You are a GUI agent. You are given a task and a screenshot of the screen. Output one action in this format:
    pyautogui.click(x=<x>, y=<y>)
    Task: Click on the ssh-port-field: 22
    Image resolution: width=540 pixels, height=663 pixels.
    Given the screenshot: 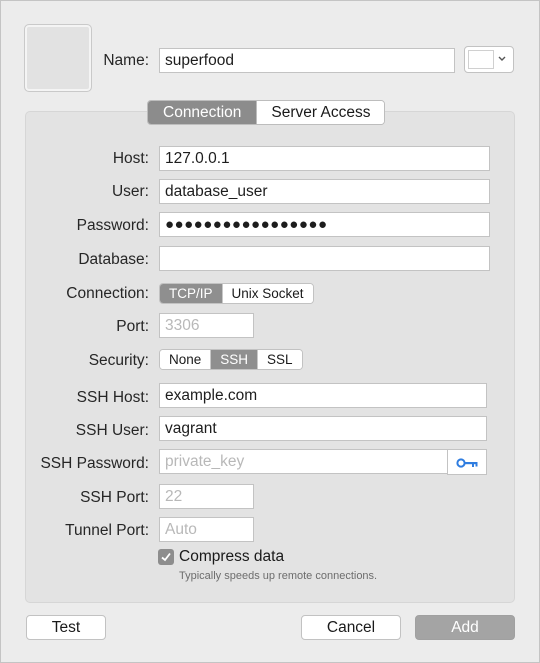 What is the action you would take?
    pyautogui.click(x=206, y=496)
    